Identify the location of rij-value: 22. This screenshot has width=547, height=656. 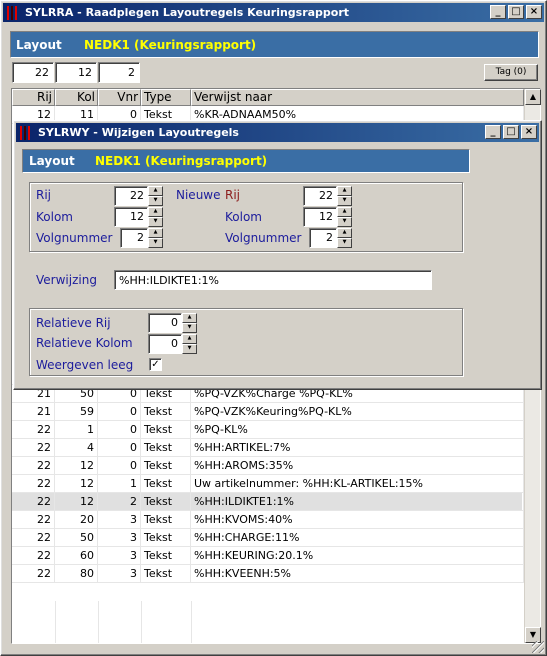
(131, 196).